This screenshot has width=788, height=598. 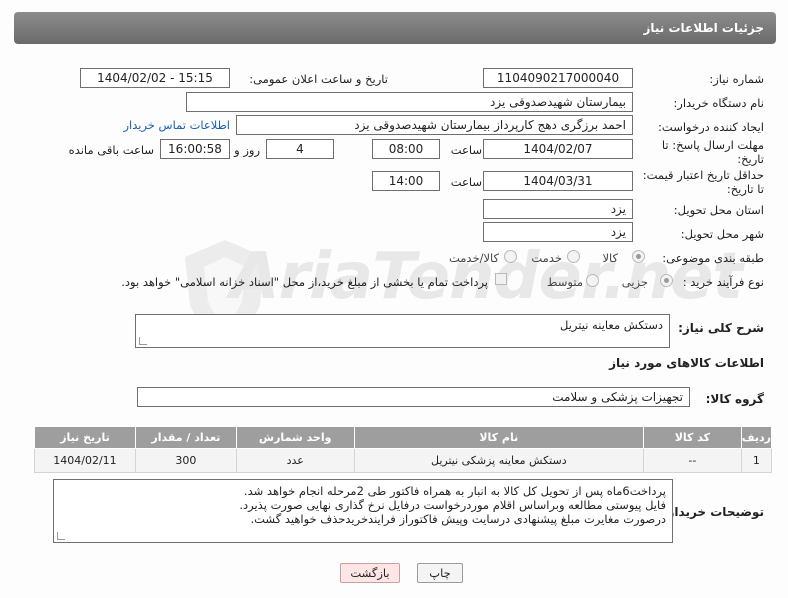 What do you see at coordinates (666, 280) in the screenshot?
I see `process-radio-minor` at bounding box center [666, 280].